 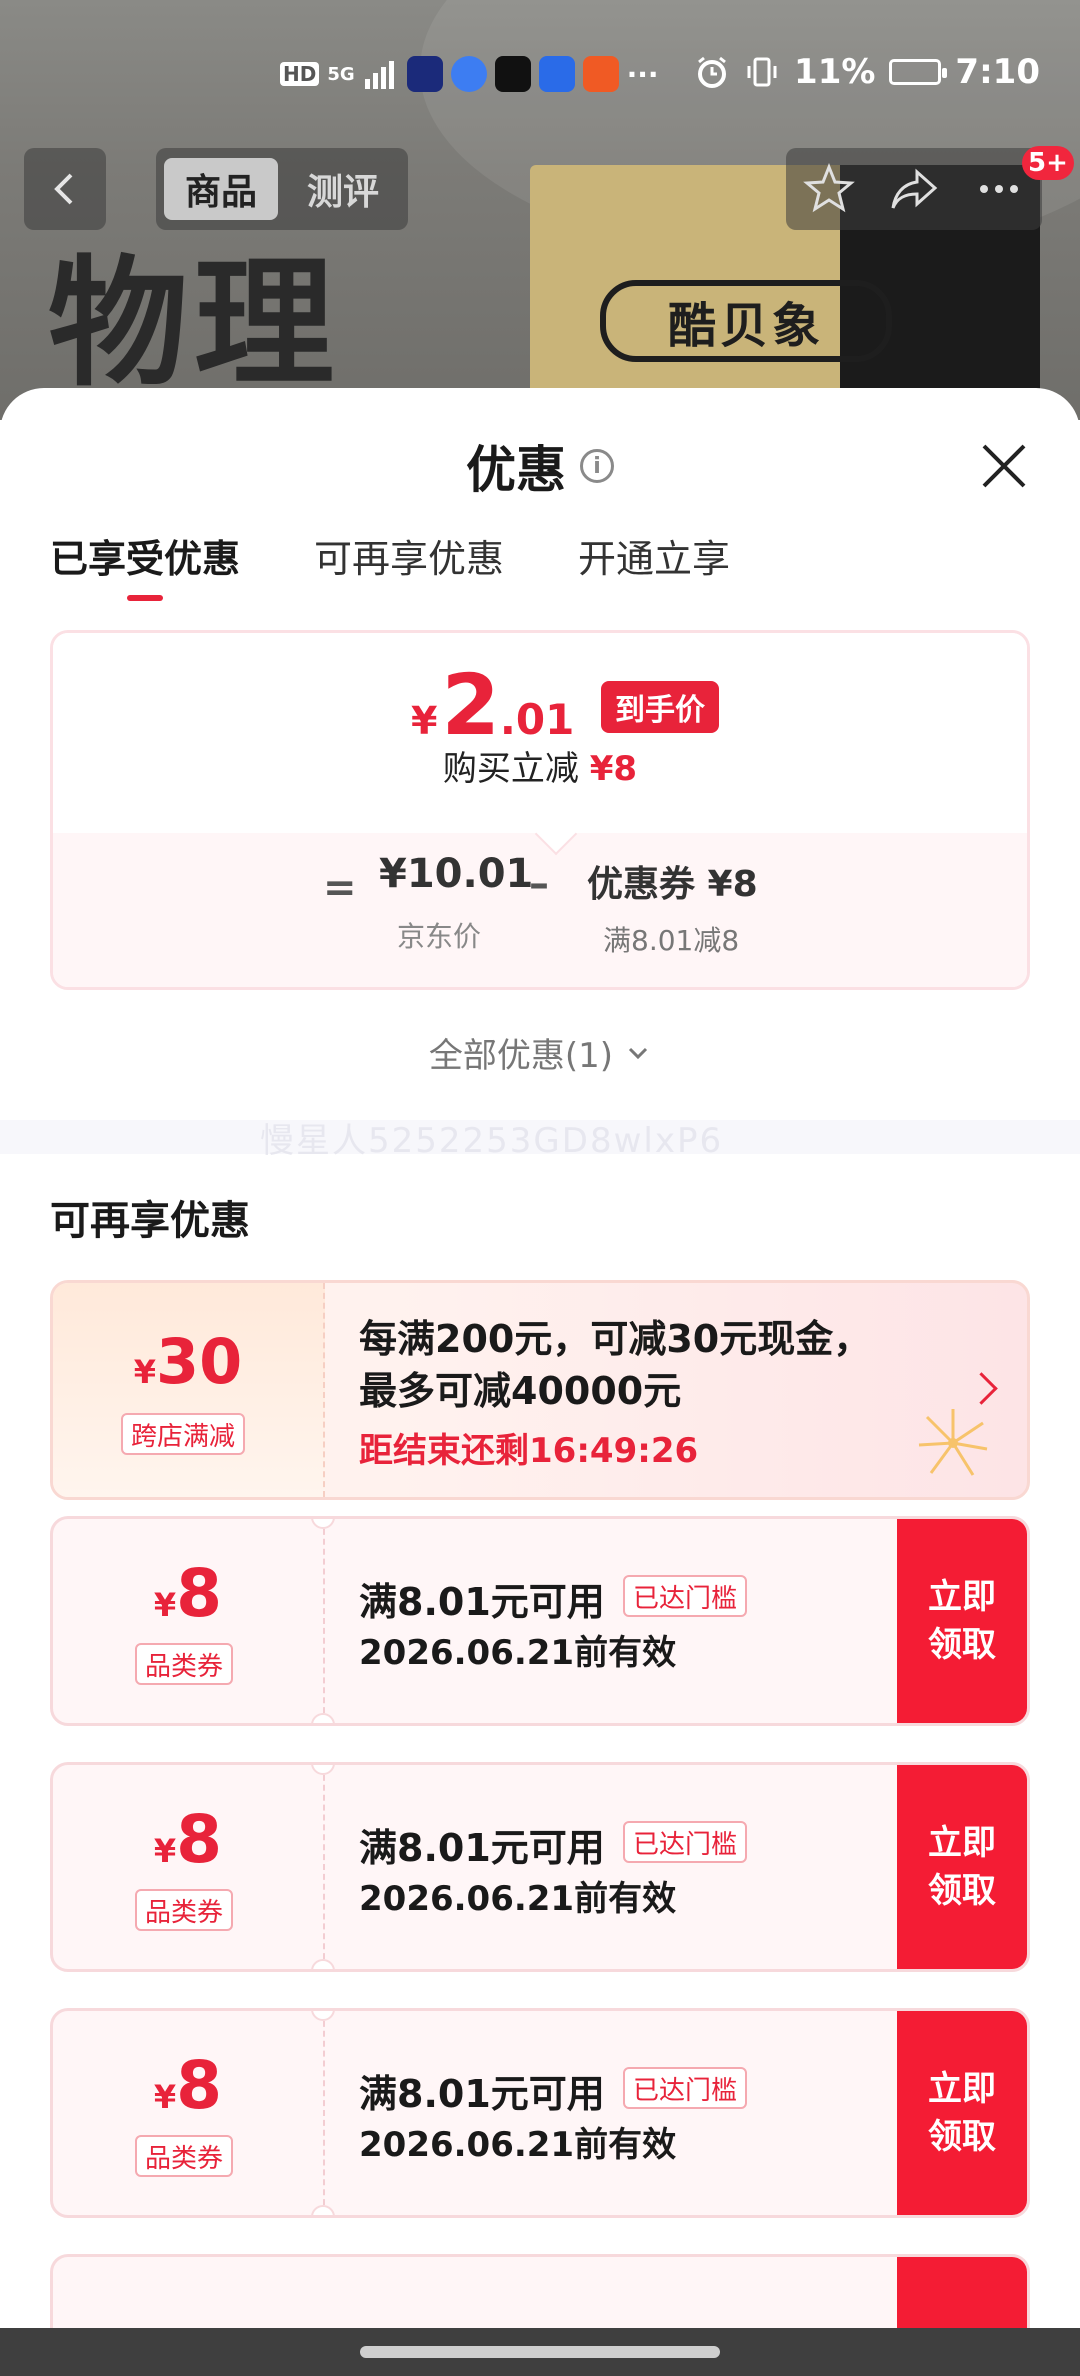 What do you see at coordinates (470, 705) in the screenshot?
I see `final-price-int: 2` at bounding box center [470, 705].